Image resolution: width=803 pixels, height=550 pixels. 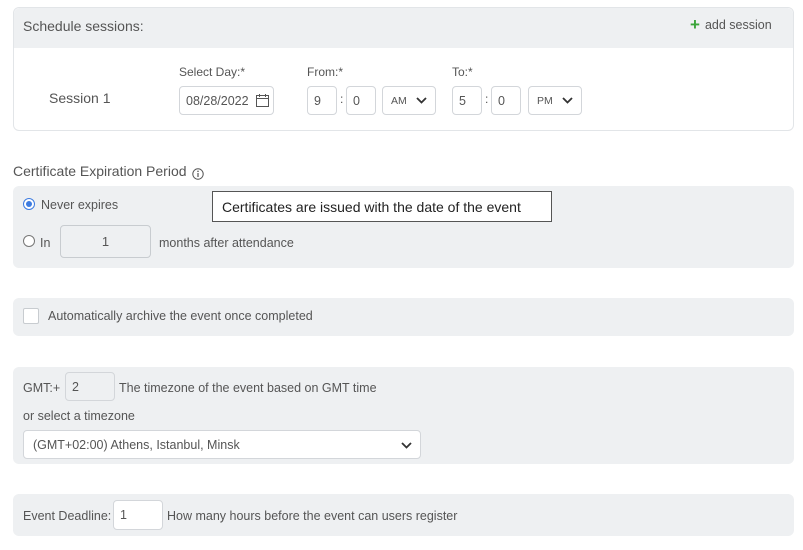 What do you see at coordinates (212, 72) in the screenshot?
I see `select-day-label: Select Day:*` at bounding box center [212, 72].